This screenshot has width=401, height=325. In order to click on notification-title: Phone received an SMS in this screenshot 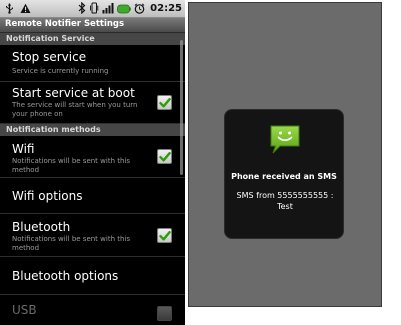, I will do `click(284, 176)`.